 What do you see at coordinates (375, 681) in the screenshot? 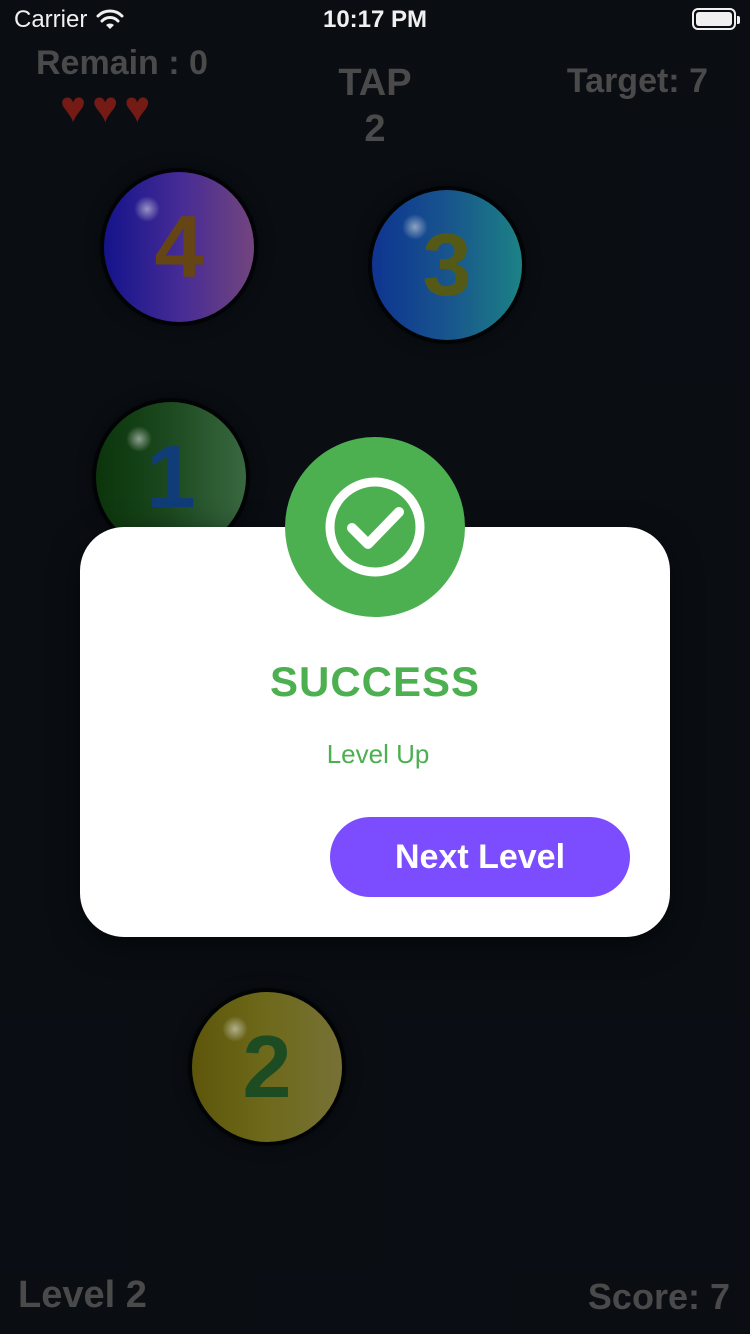
I see `dialog-title: SUCCESS` at bounding box center [375, 681].